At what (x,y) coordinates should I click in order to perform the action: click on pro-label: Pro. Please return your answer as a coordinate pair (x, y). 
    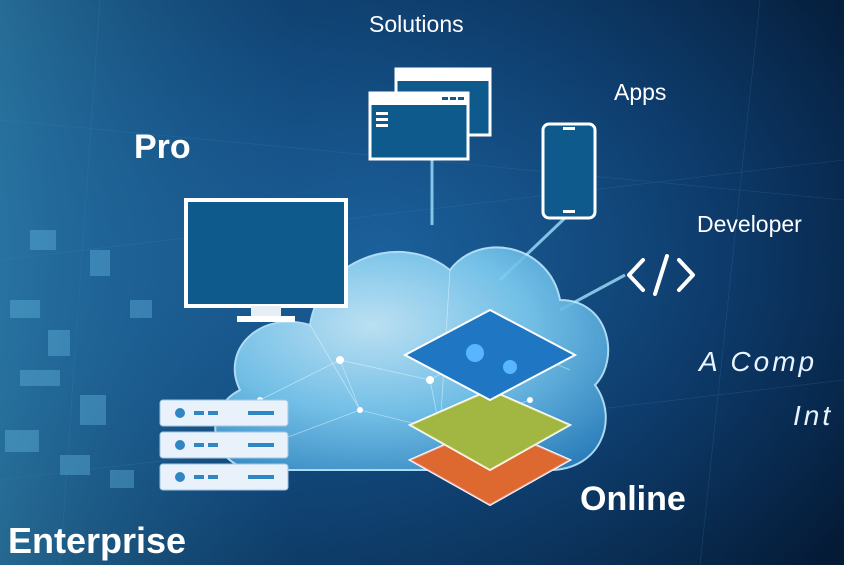
    Looking at the image, I should click on (162, 147).